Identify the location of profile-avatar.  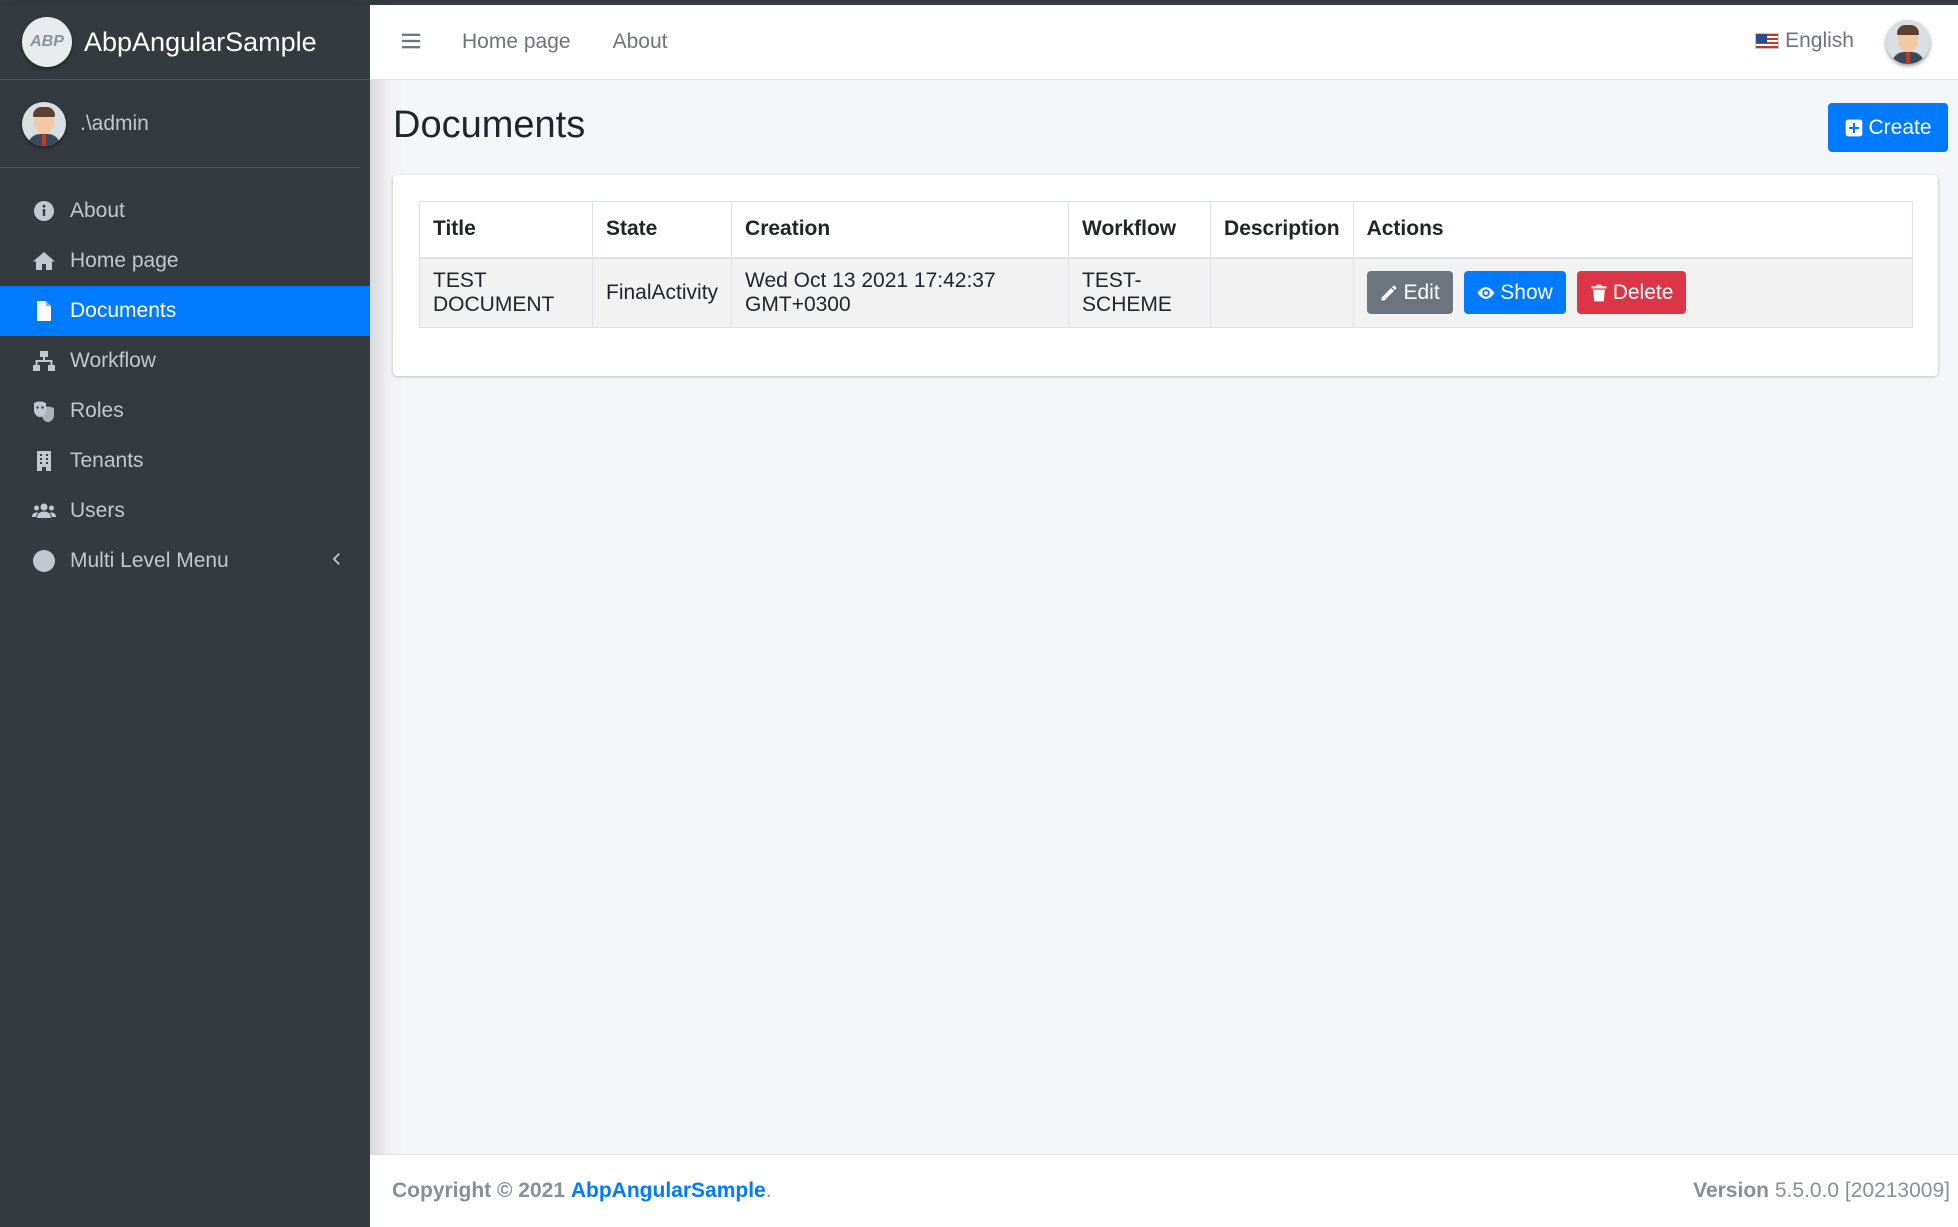
(1908, 42).